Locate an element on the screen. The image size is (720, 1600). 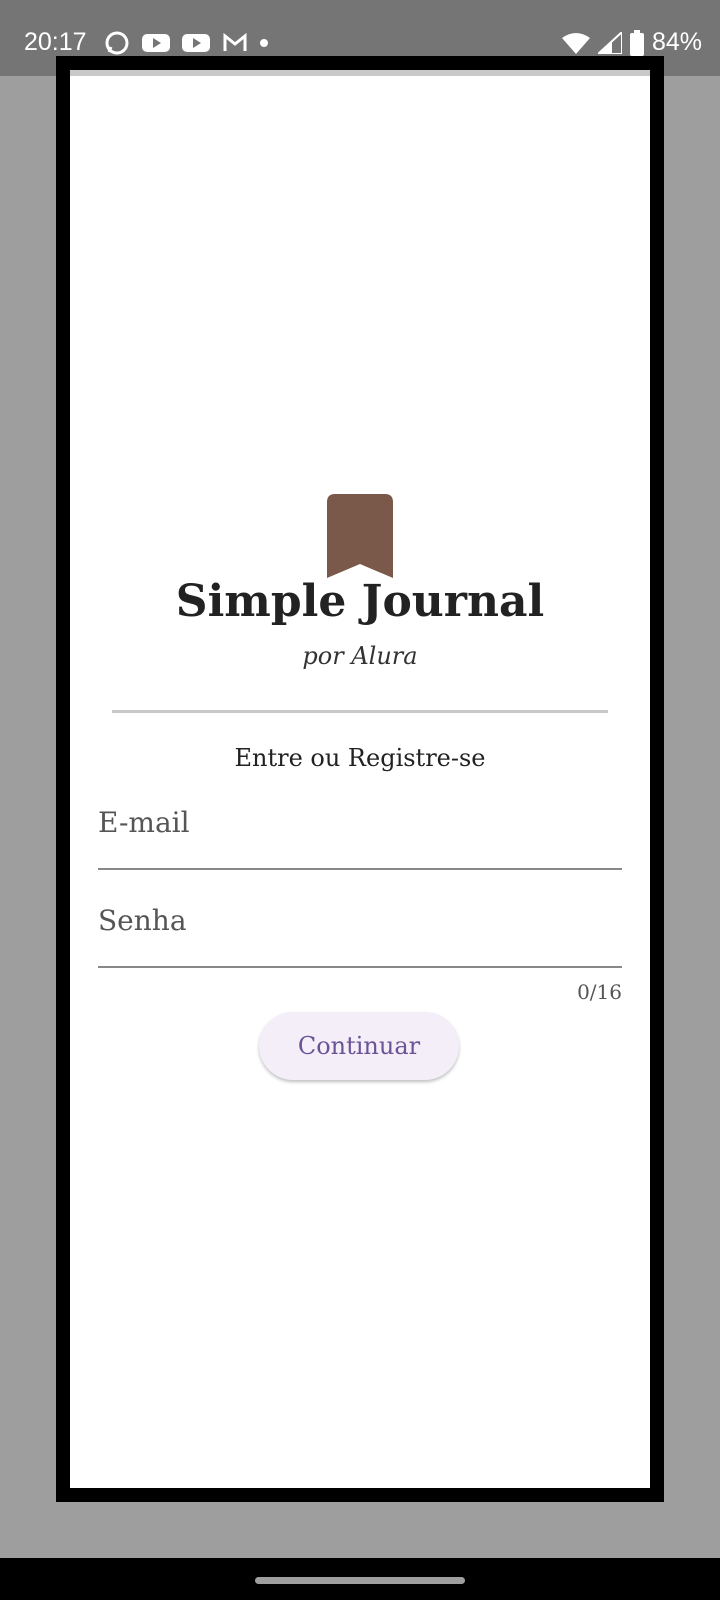
whatsapp-icon is located at coordinates (117, 43).